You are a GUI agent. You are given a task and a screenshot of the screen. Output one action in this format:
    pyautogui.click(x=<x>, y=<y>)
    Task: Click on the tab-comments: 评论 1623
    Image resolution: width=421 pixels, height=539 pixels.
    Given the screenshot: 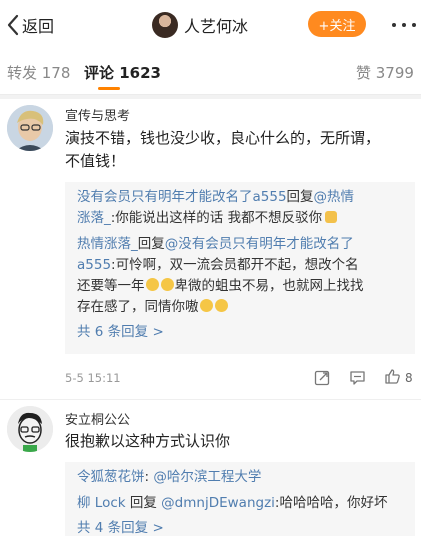 What is the action you would take?
    pyautogui.click(x=122, y=72)
    